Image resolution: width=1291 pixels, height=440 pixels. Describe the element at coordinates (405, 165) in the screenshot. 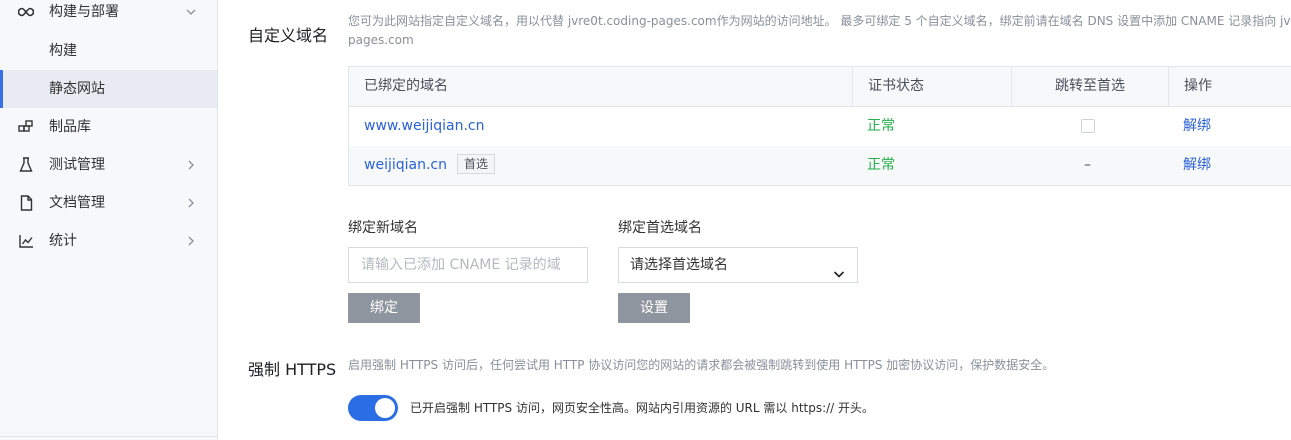

I see `domain-link: weijiqian.cn` at that location.